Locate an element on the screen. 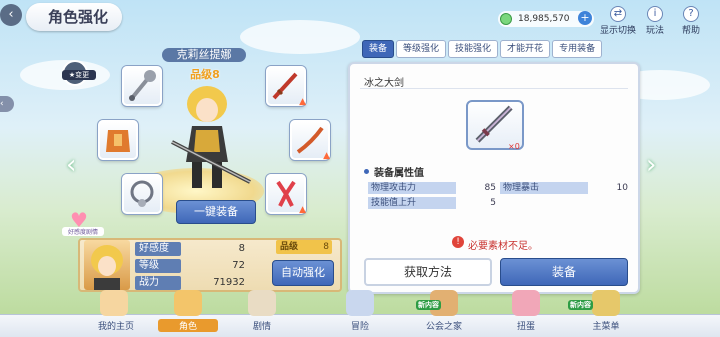 This screenshot has height=337, width=720. tab-skill-enhance: 技能强化 is located at coordinates (473, 49).